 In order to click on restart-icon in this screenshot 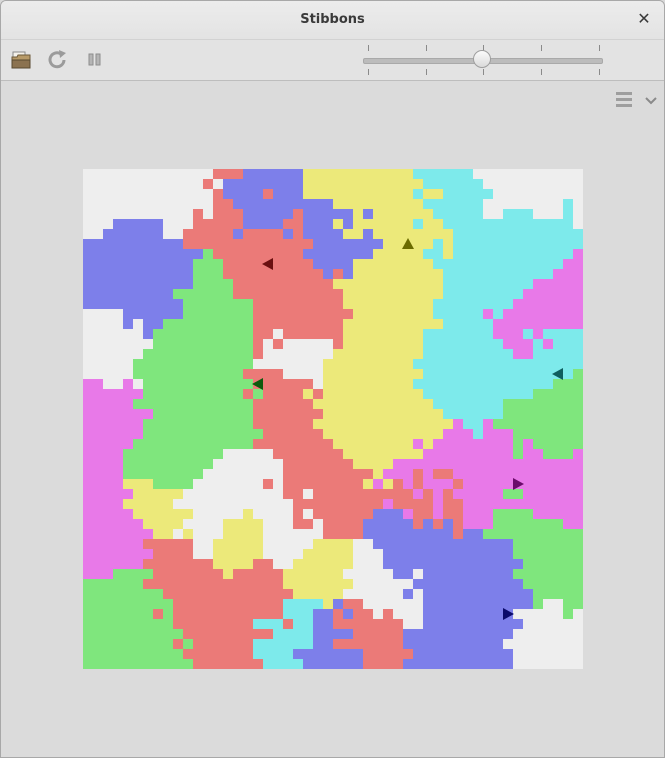, I will do `click(58, 60)`.